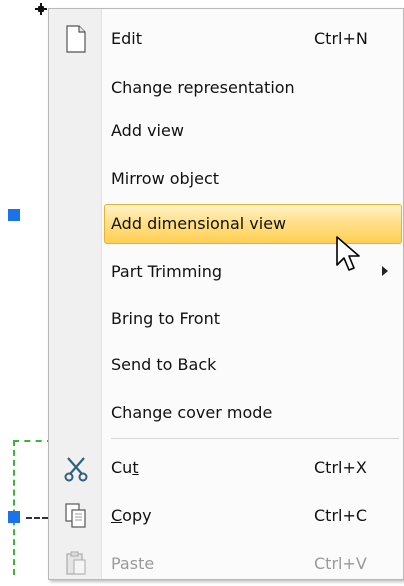  I want to click on menu-item-shortcut: Ctrl+X, so click(340, 467).